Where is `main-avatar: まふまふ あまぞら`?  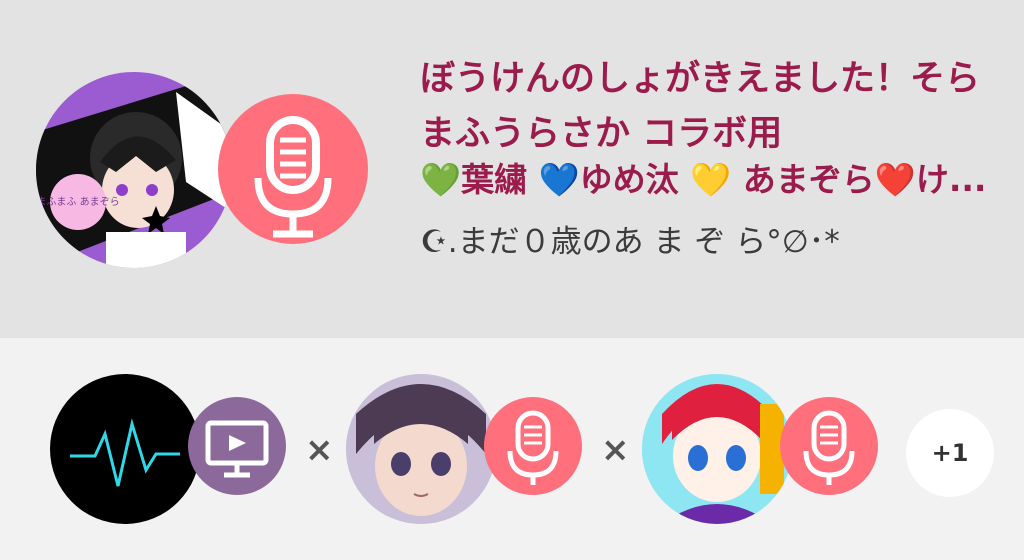 main-avatar: まふまふ あまぞら is located at coordinates (134, 170).